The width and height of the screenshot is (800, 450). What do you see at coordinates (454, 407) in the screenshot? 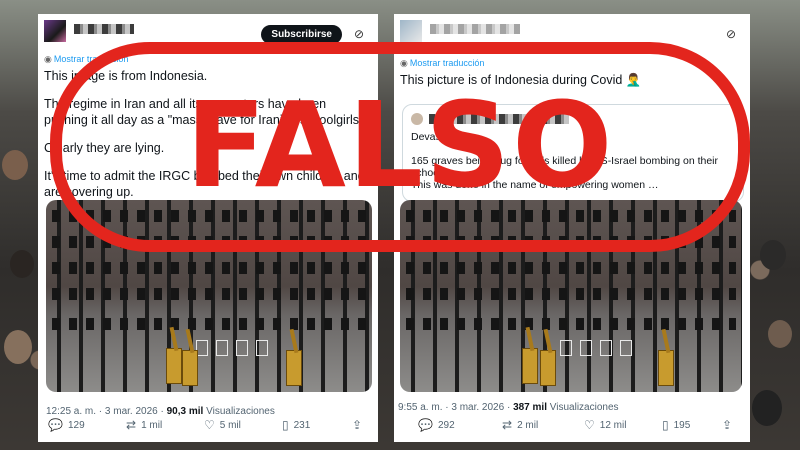
I see `post-time: 9:55 a. m. · 3 mar. 2026 ·` at bounding box center [454, 407].